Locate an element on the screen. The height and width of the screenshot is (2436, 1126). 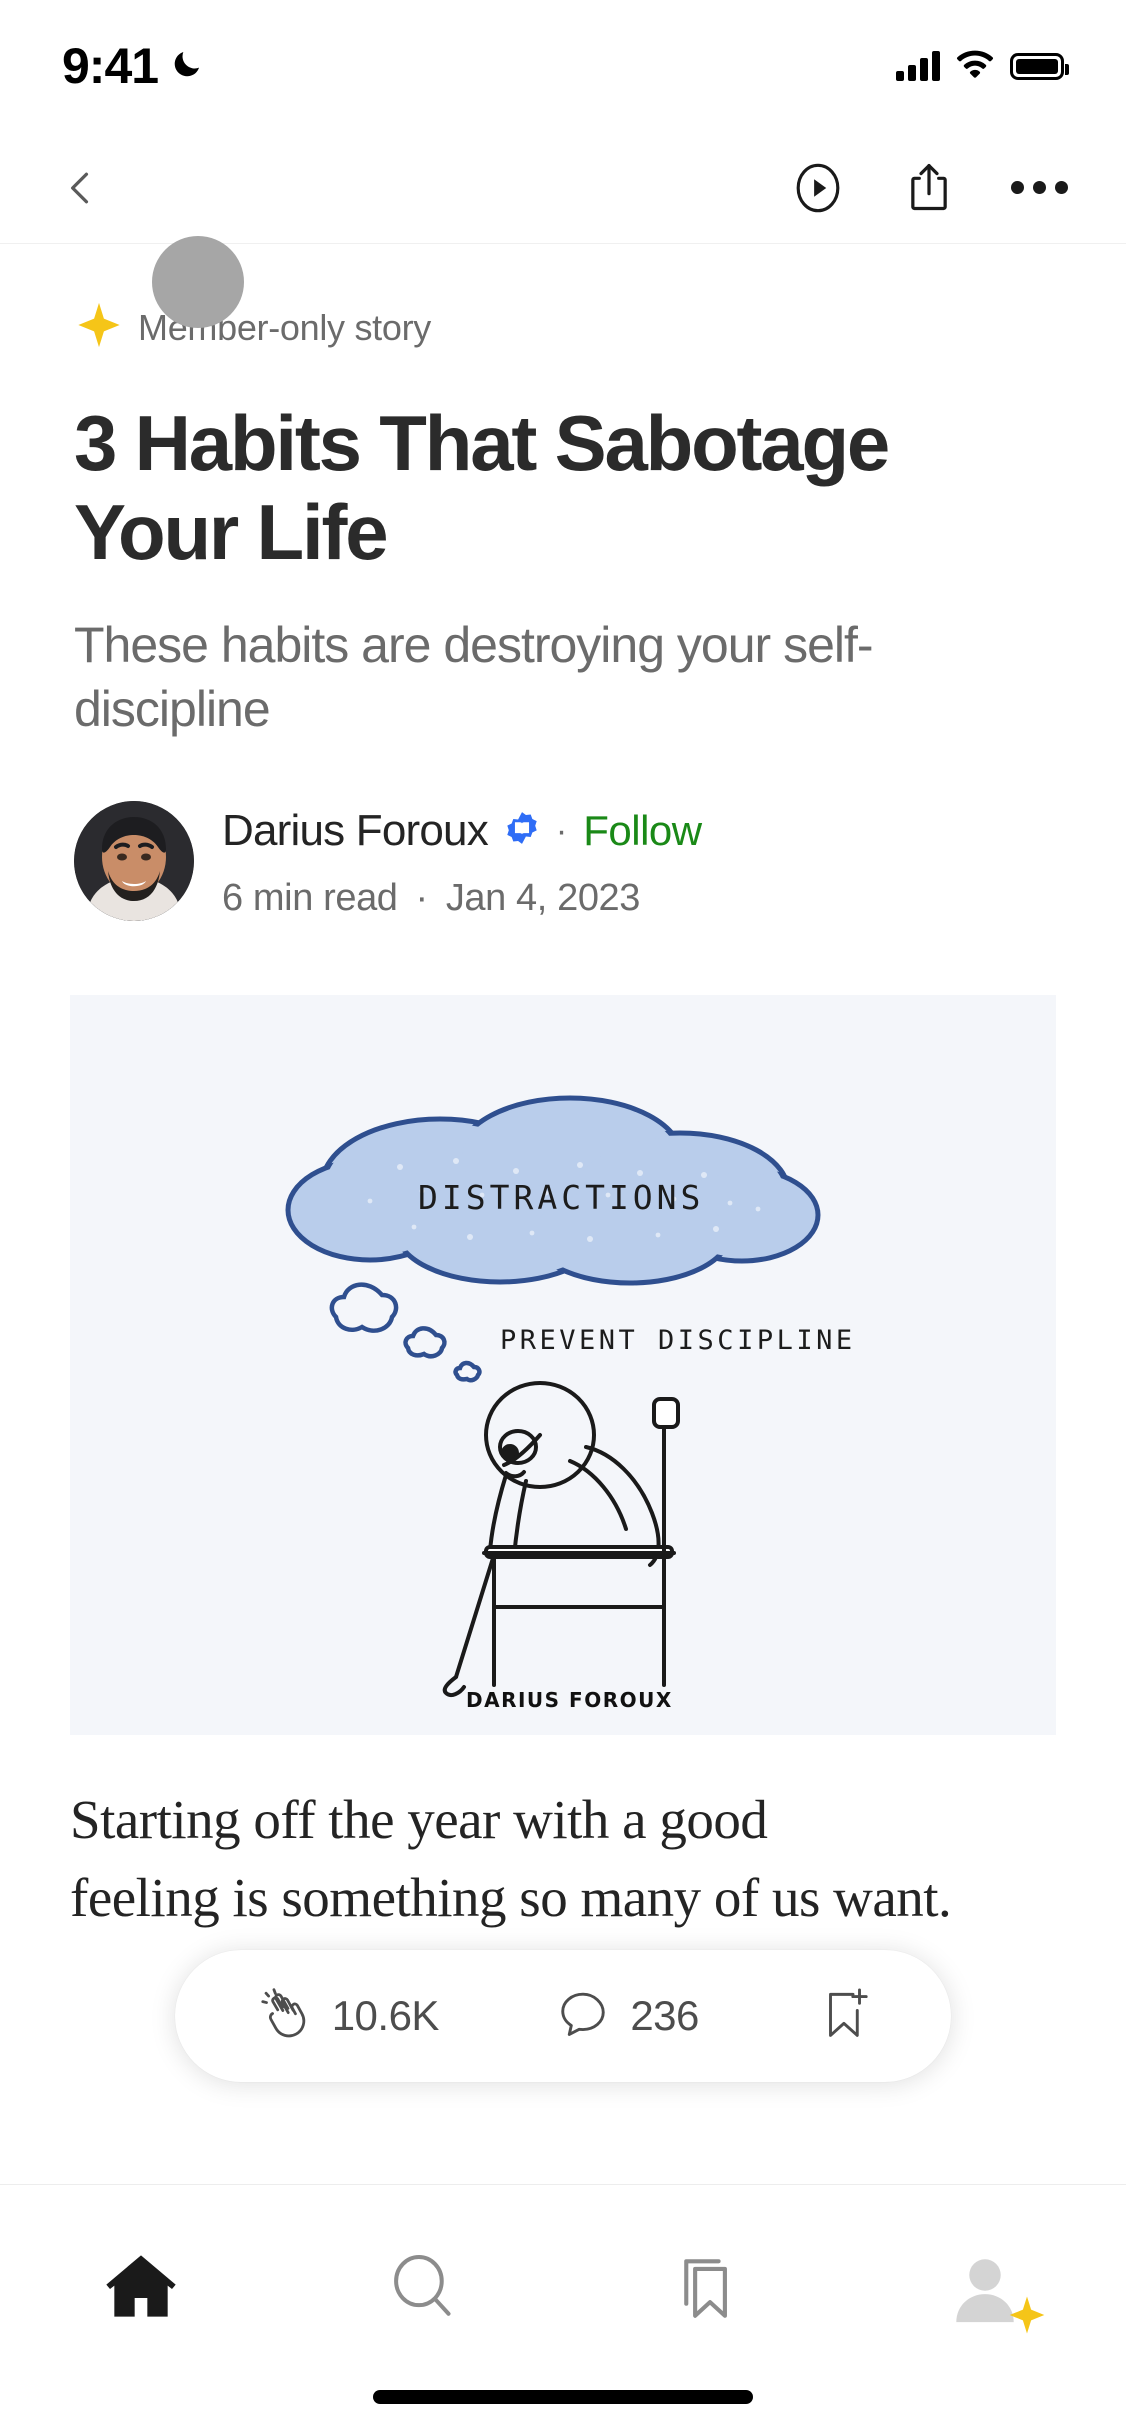
clap-button: 10.6K is located at coordinates (347, 2016).